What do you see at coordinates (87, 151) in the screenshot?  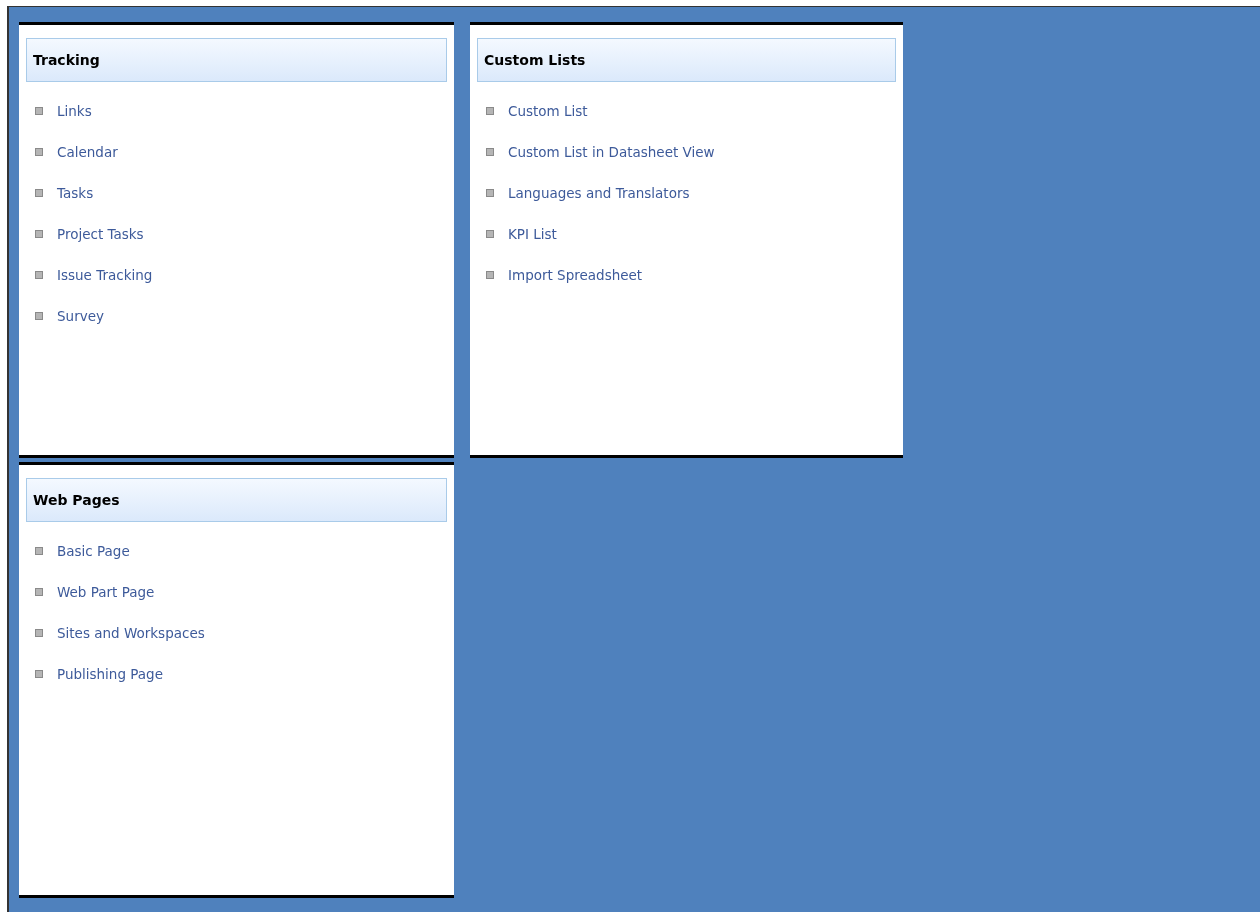 I see `item-link: Calendar` at bounding box center [87, 151].